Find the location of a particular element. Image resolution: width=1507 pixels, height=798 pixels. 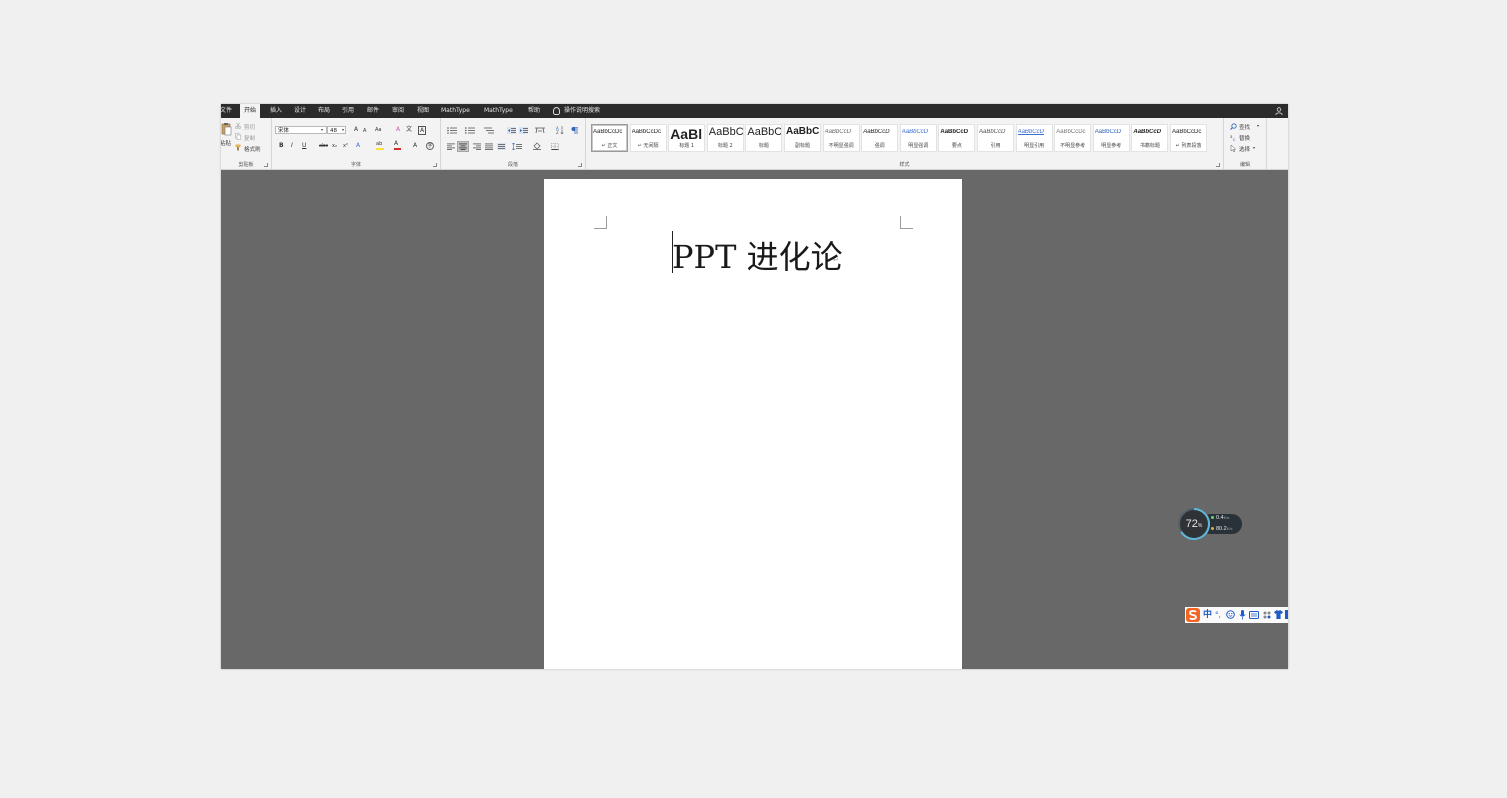

group-editing: 查找 ▾ ac 替换 选择 ▾ 编辑 is located at coordinates (1245, 143).